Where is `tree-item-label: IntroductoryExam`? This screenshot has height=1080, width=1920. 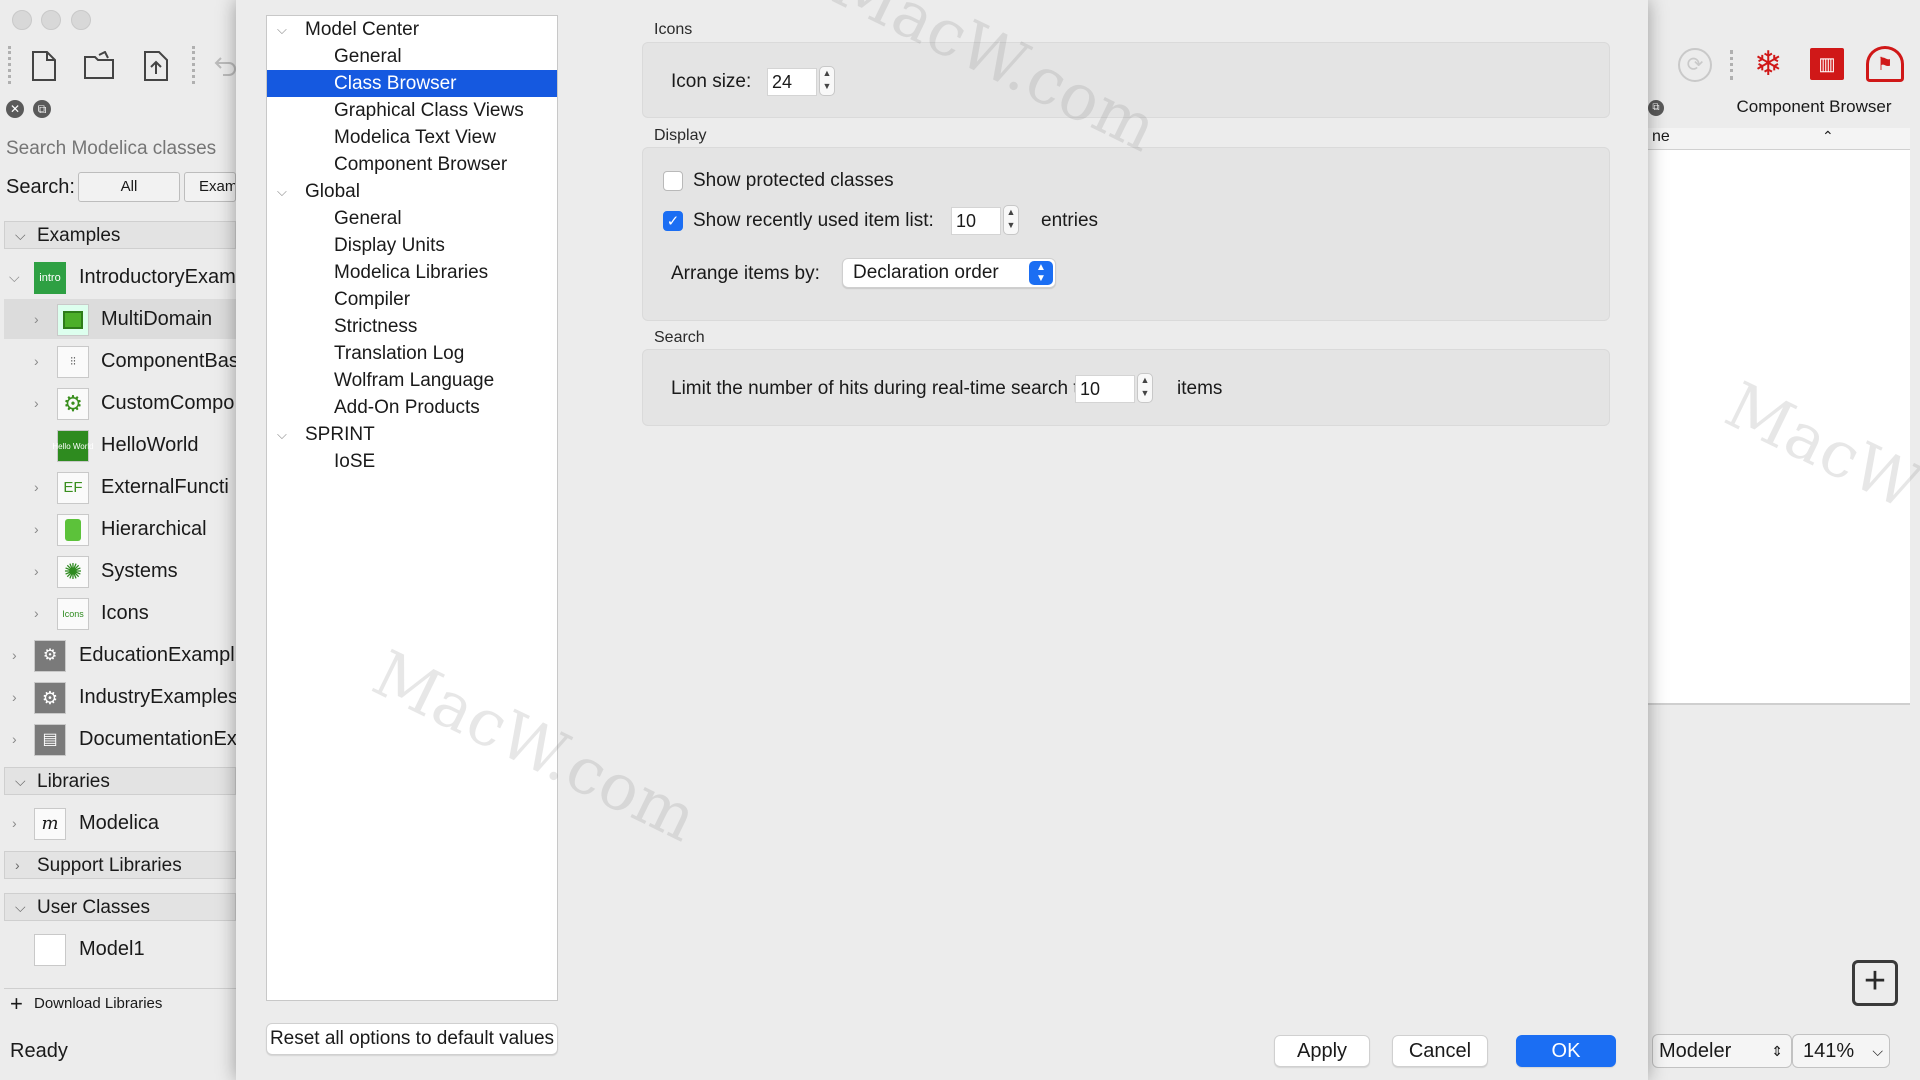
tree-item-label: IntroductoryExam is located at coordinates (157, 277).